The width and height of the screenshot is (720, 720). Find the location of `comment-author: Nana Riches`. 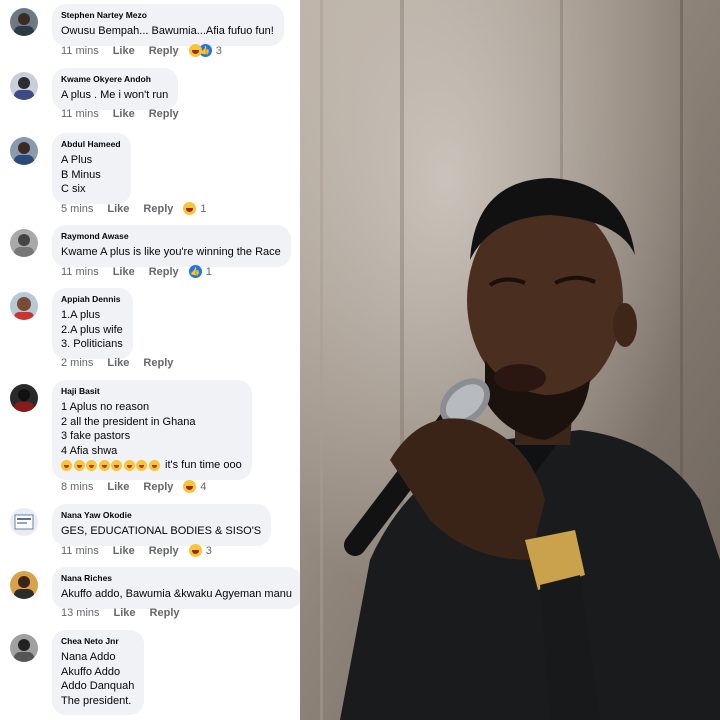

comment-author: Nana Riches is located at coordinates (176, 578).